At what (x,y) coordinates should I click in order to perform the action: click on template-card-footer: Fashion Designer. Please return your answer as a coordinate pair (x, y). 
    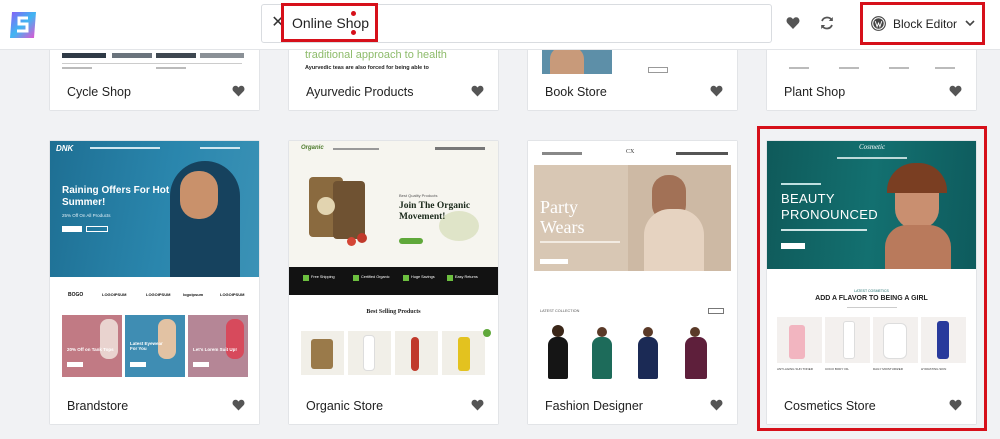
    Looking at the image, I should click on (632, 406).